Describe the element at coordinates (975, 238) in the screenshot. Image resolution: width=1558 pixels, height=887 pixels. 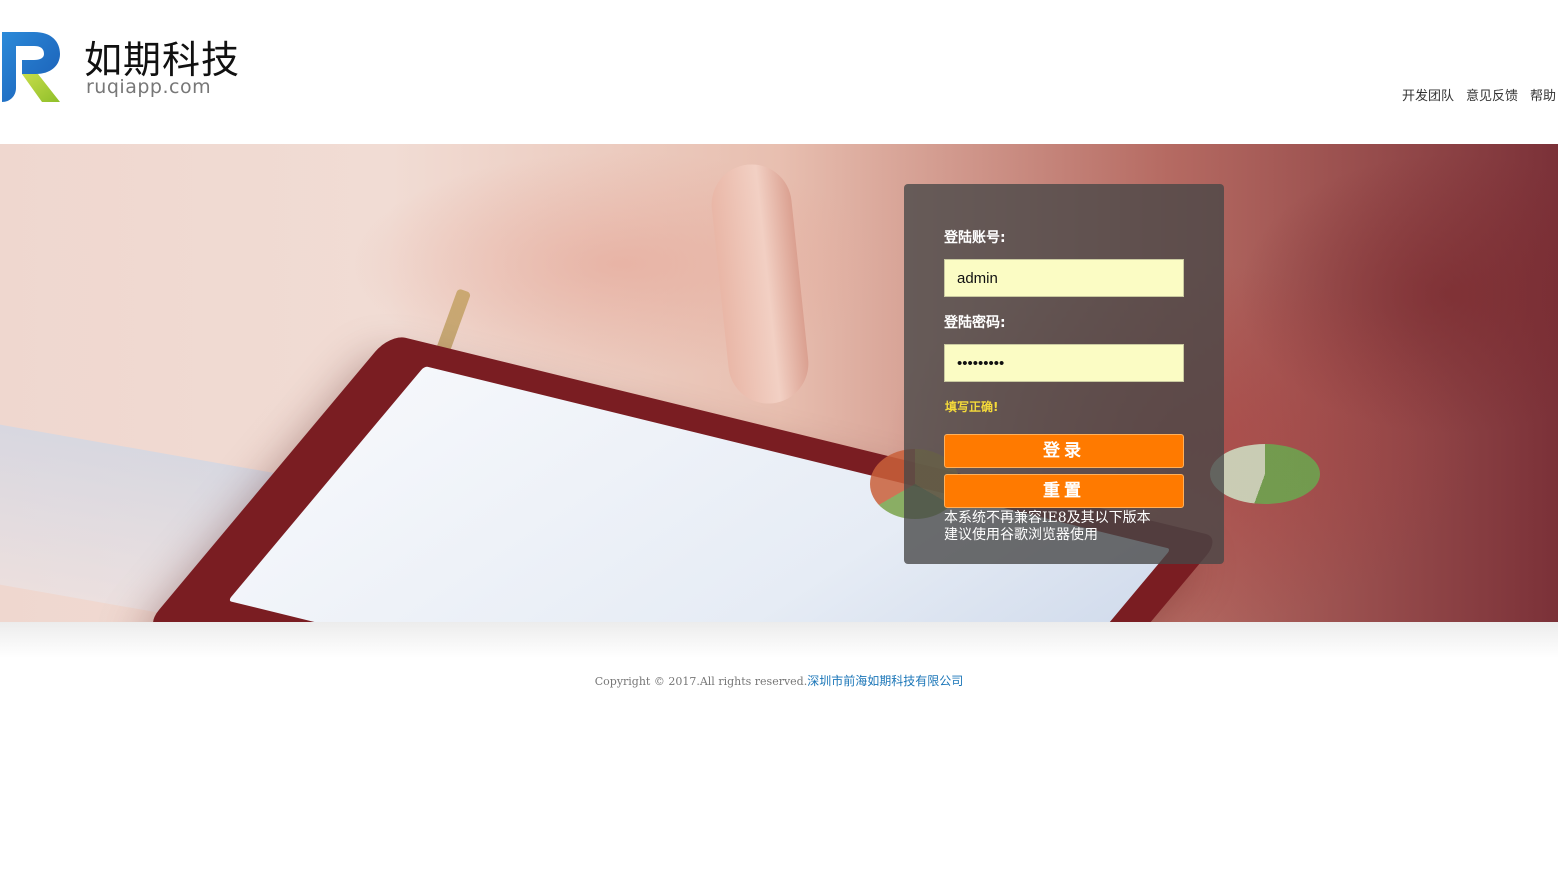
I see `account-label: 登陆账号:` at that location.